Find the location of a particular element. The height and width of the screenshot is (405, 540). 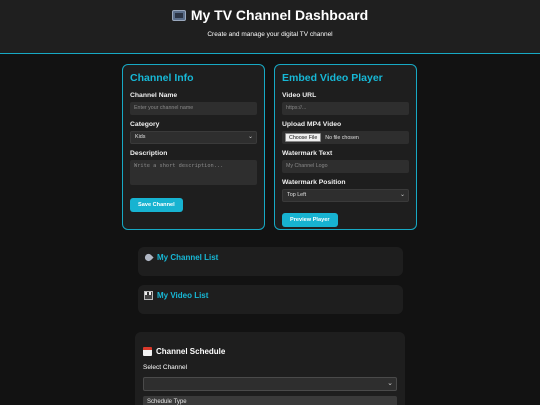

page-title-row: My TV Channel Dashboard is located at coordinates (270, 15).